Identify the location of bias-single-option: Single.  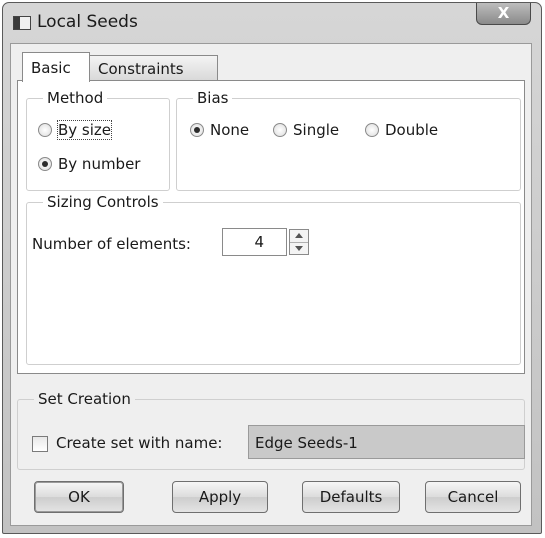
(306, 130).